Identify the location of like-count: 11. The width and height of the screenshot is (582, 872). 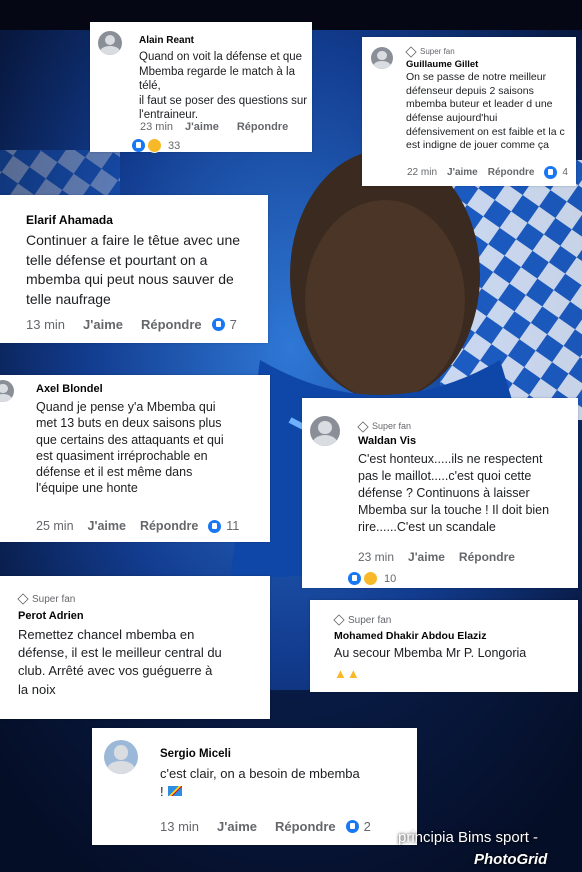
(223, 526).